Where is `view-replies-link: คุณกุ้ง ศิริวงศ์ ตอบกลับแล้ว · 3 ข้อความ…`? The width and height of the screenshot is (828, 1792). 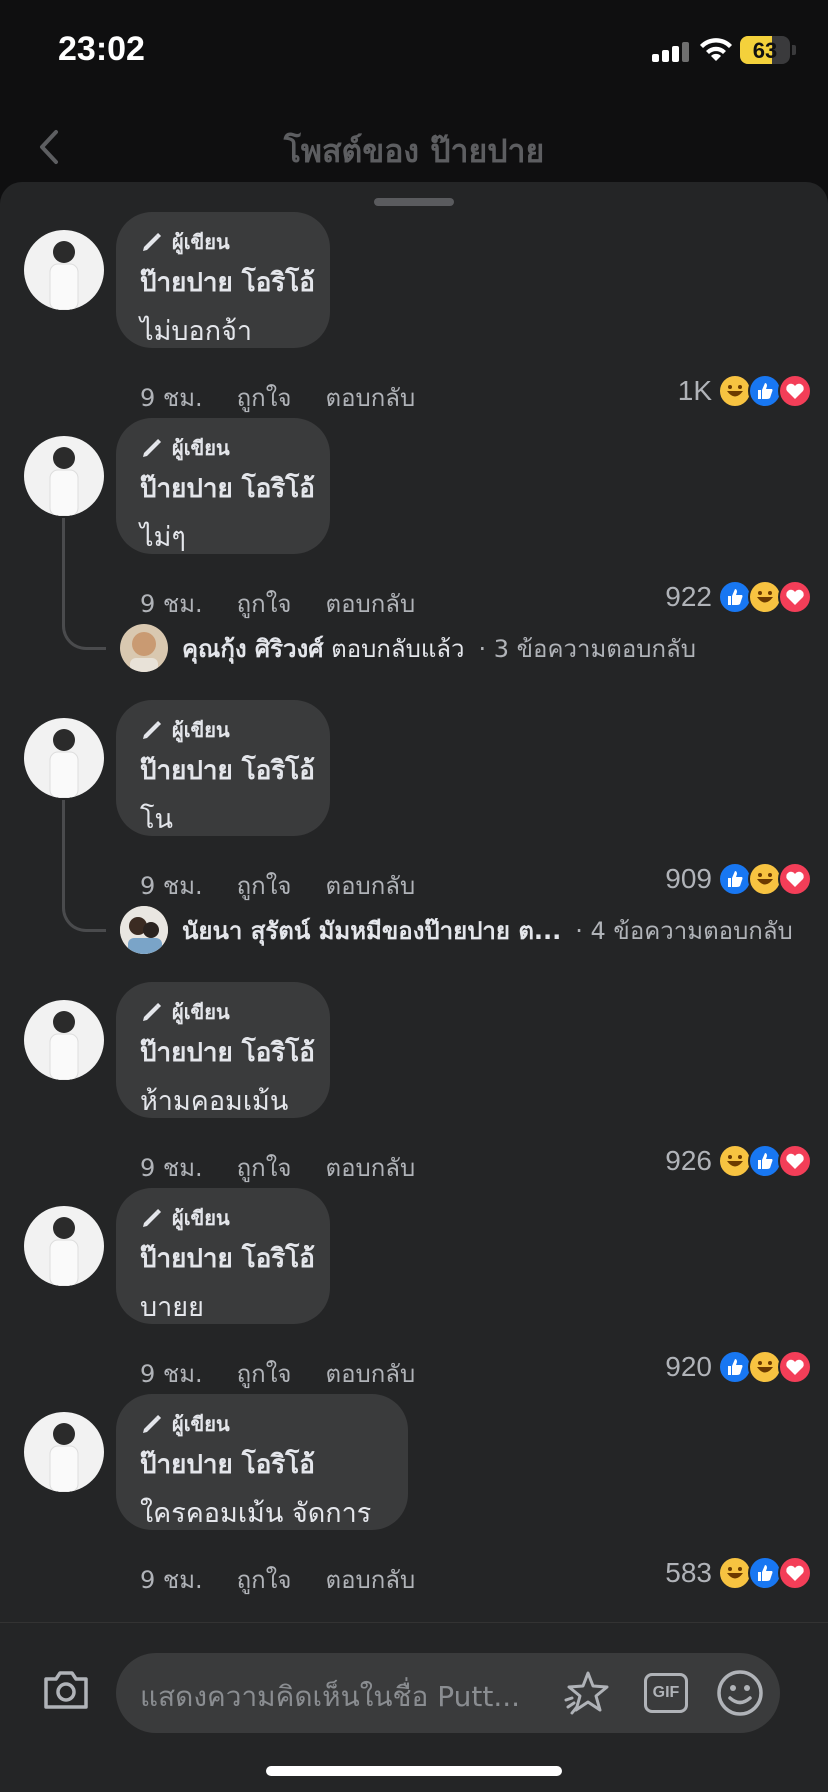
view-replies-link: คุณกุ้ง ศิริวงศ์ ตอบกลับแล้ว · 3 ข้อความ… is located at coordinates (408, 648).